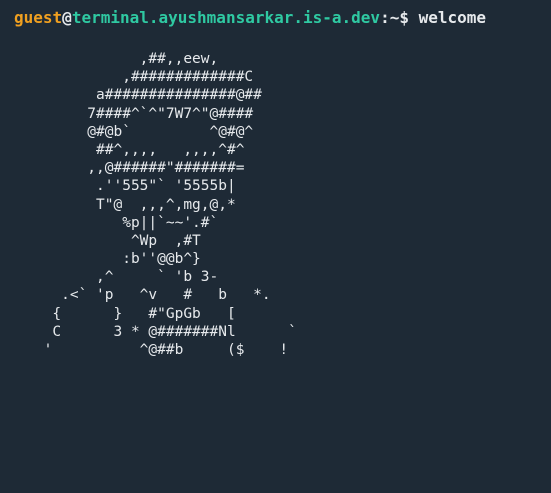  I want to click on ascii-art-line: ^Wp ,#T, so click(100, 240).